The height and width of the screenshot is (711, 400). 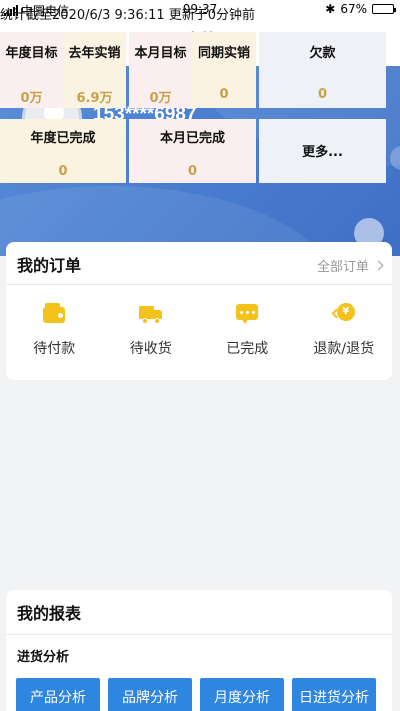 I want to click on order-item-completed: 已完成, so click(x=247, y=326).